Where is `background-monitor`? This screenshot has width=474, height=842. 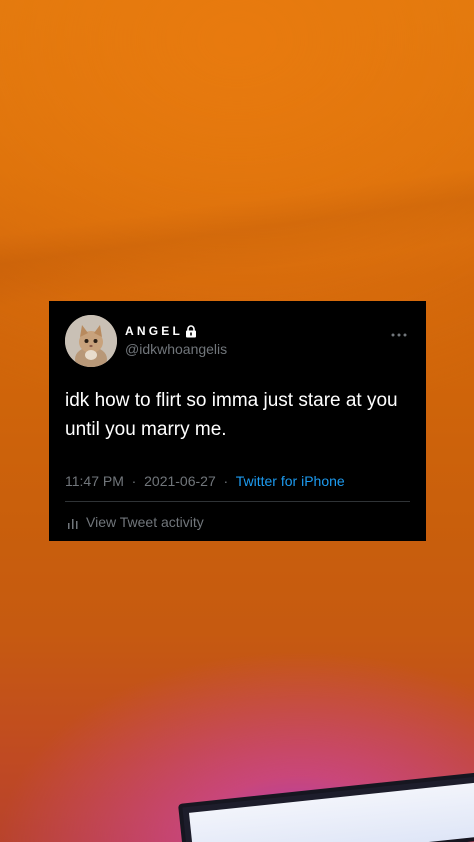
background-monitor is located at coordinates (326, 806).